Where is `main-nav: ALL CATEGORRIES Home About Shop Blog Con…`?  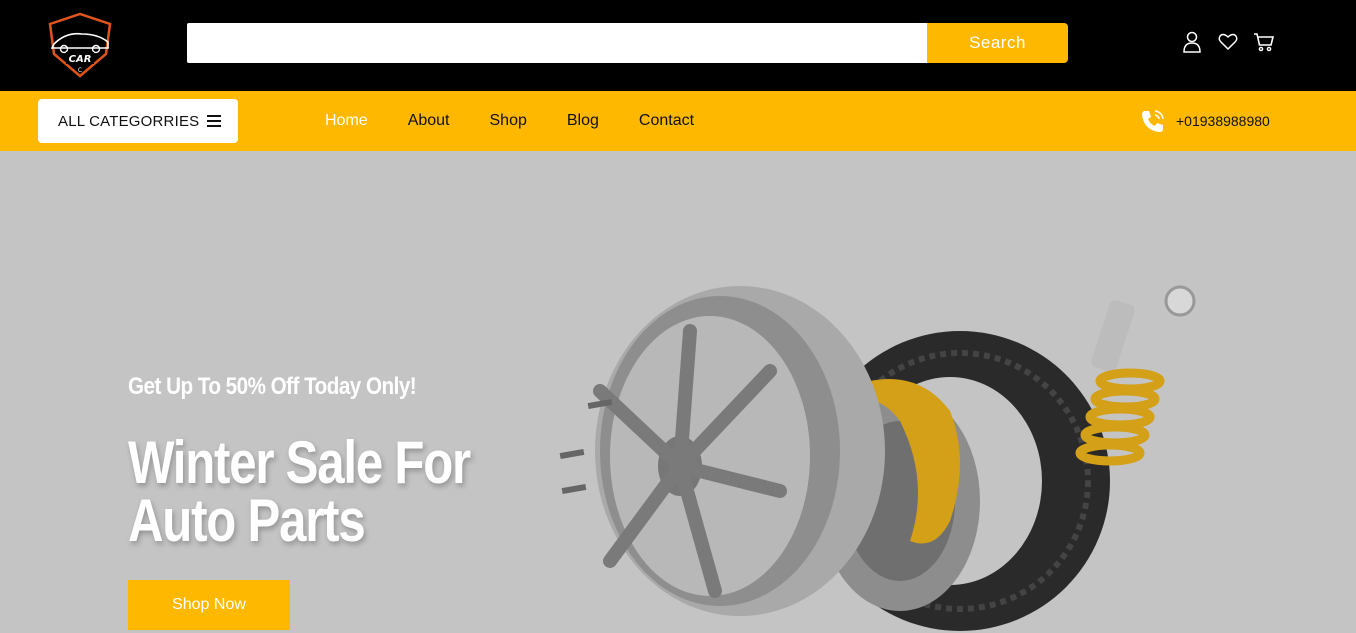
main-nav: ALL CATEGORRIES Home About Shop Blog Con… is located at coordinates (678, 121).